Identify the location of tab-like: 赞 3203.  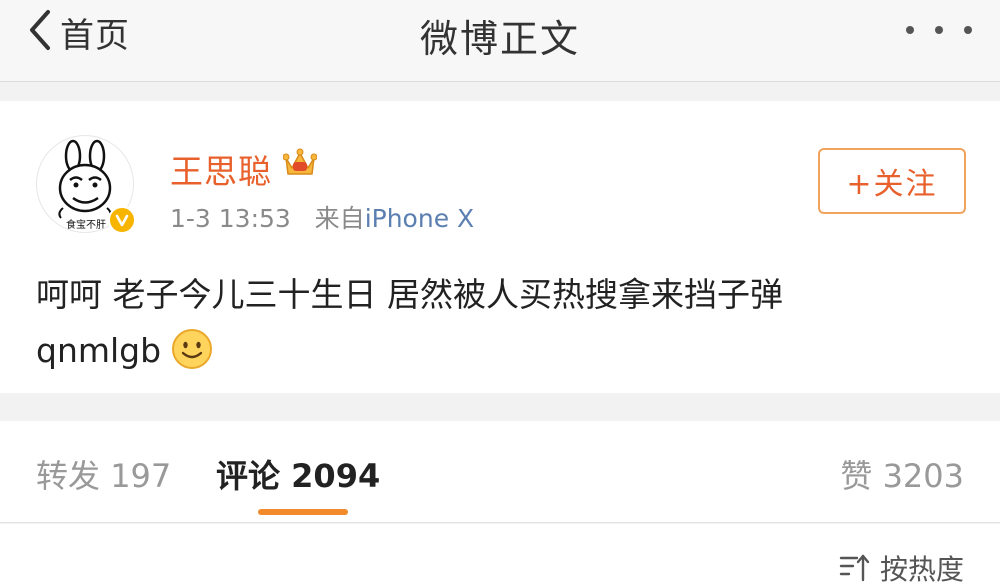
(902, 474).